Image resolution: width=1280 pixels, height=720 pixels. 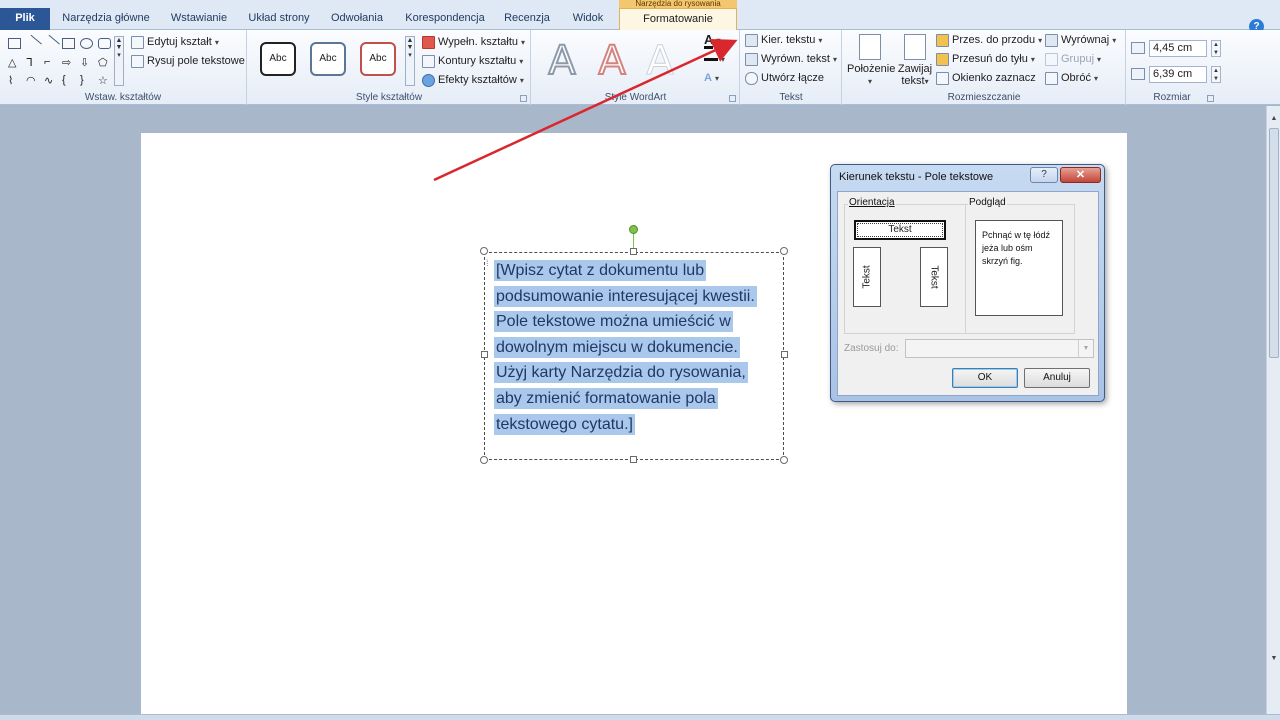 I want to click on group-label-wordart-styles: Style WordArt, so click(x=635, y=97).